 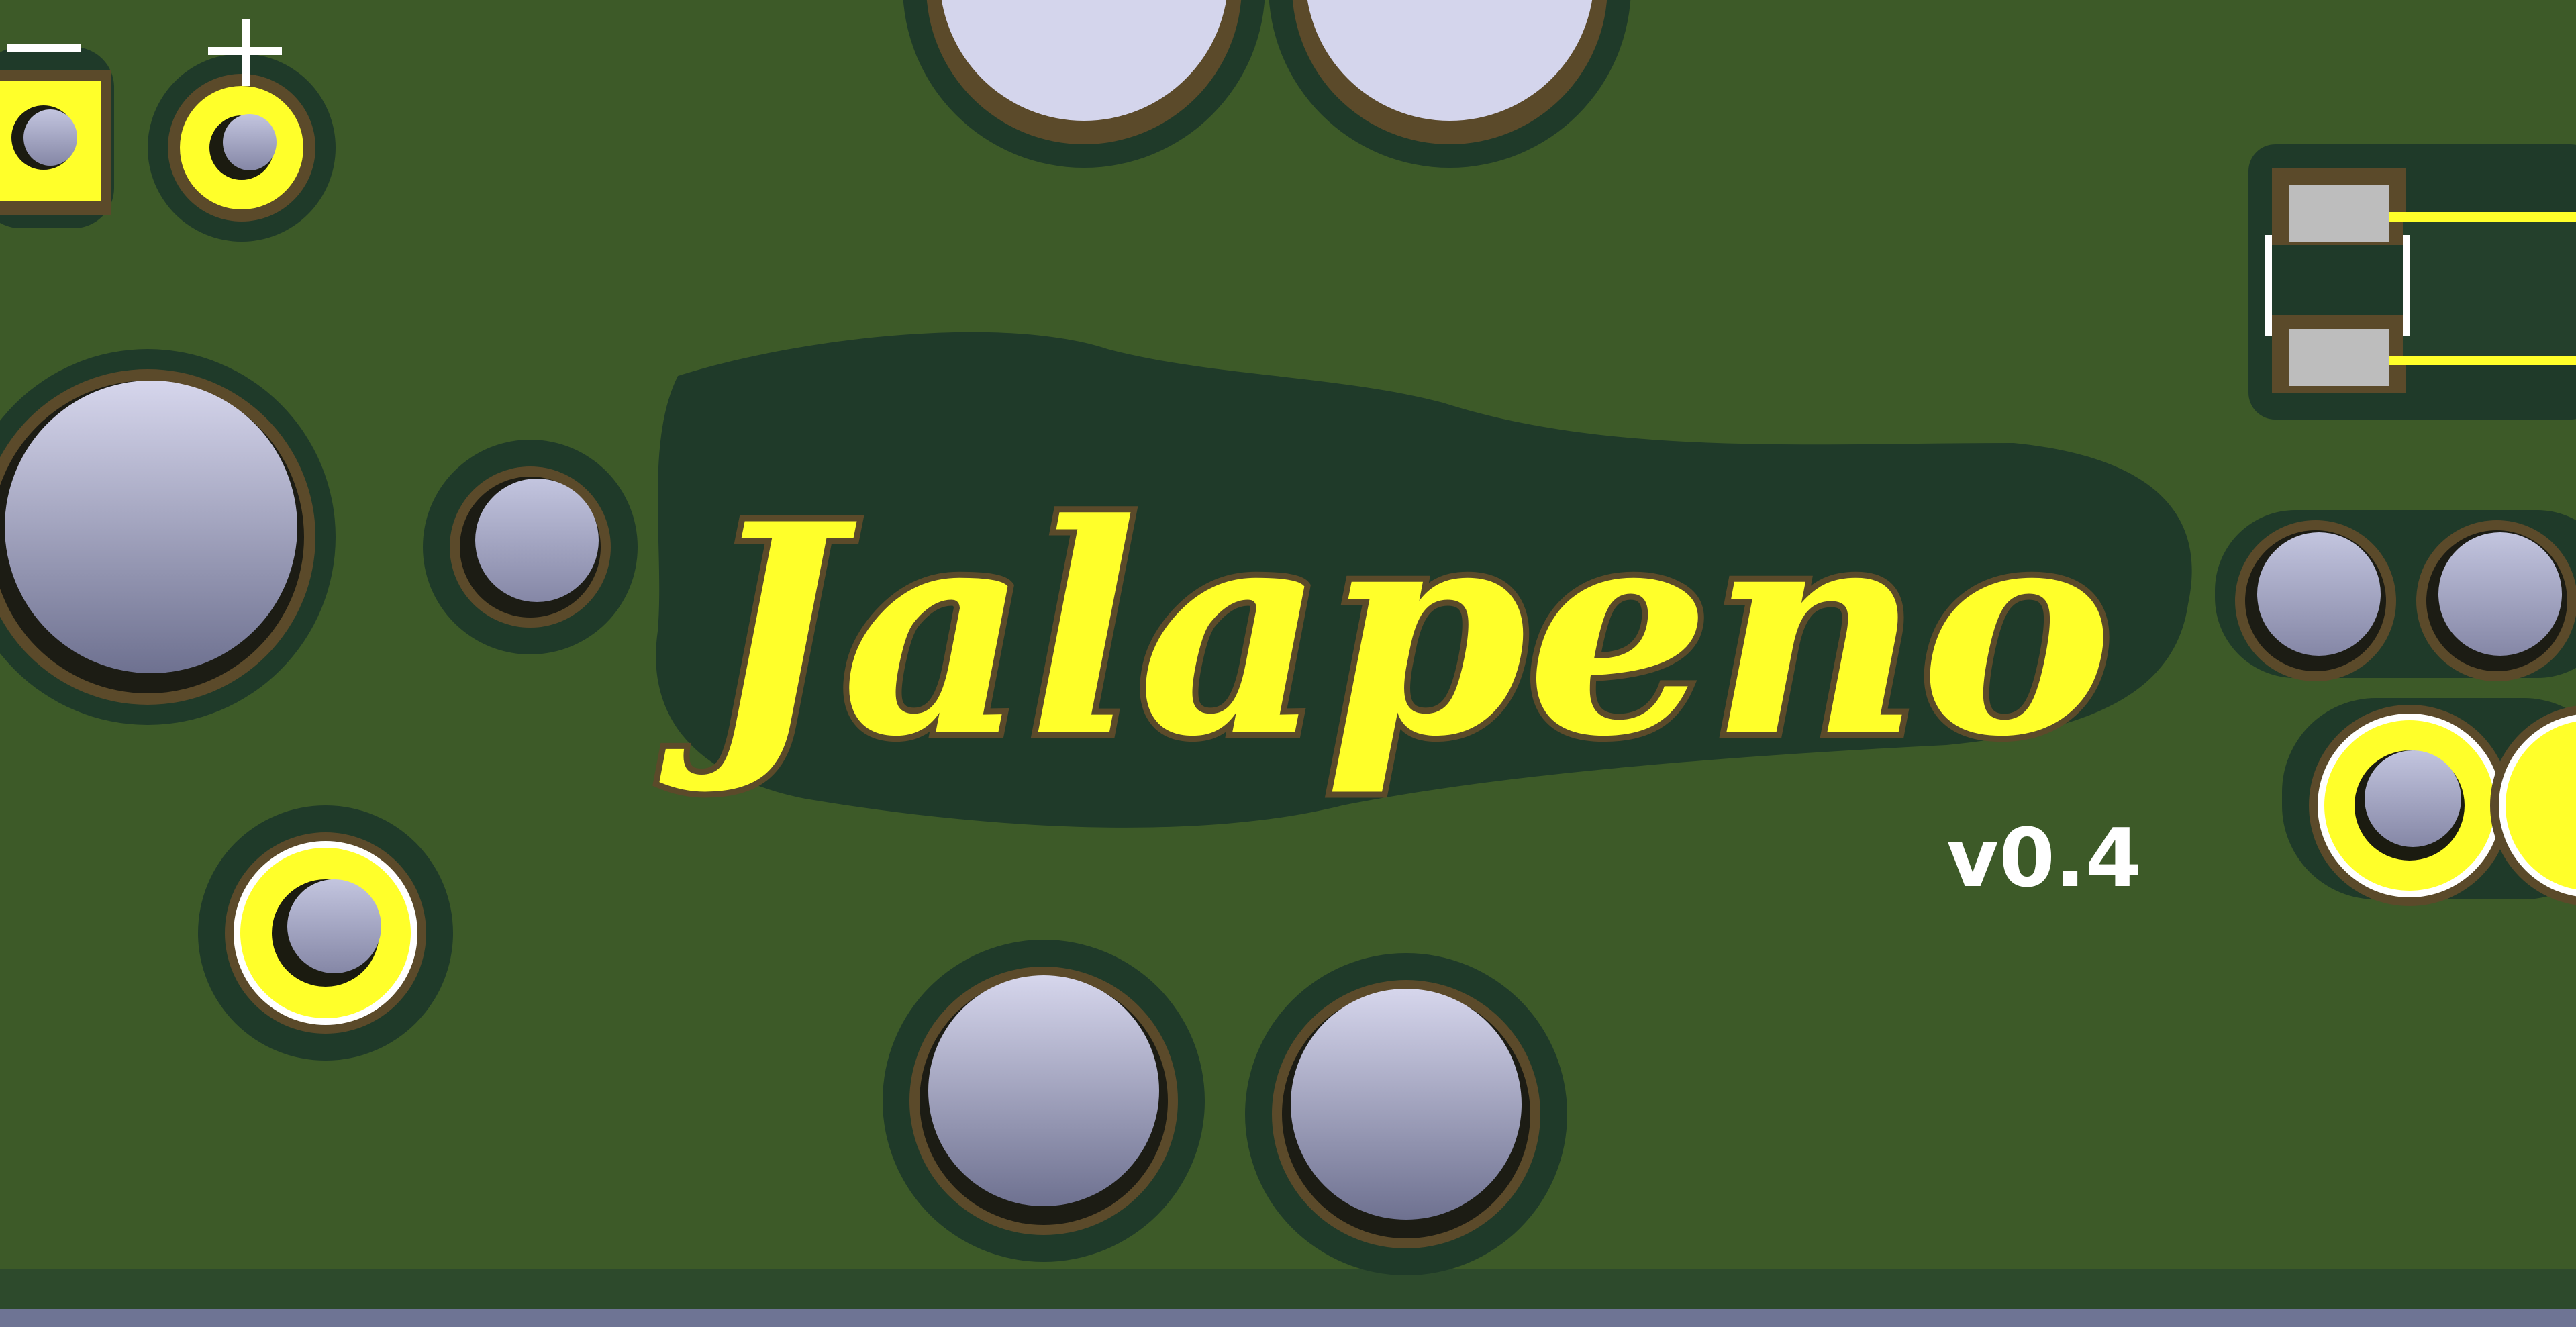 I want to click on small-hole-left, so click(x=530, y=547).